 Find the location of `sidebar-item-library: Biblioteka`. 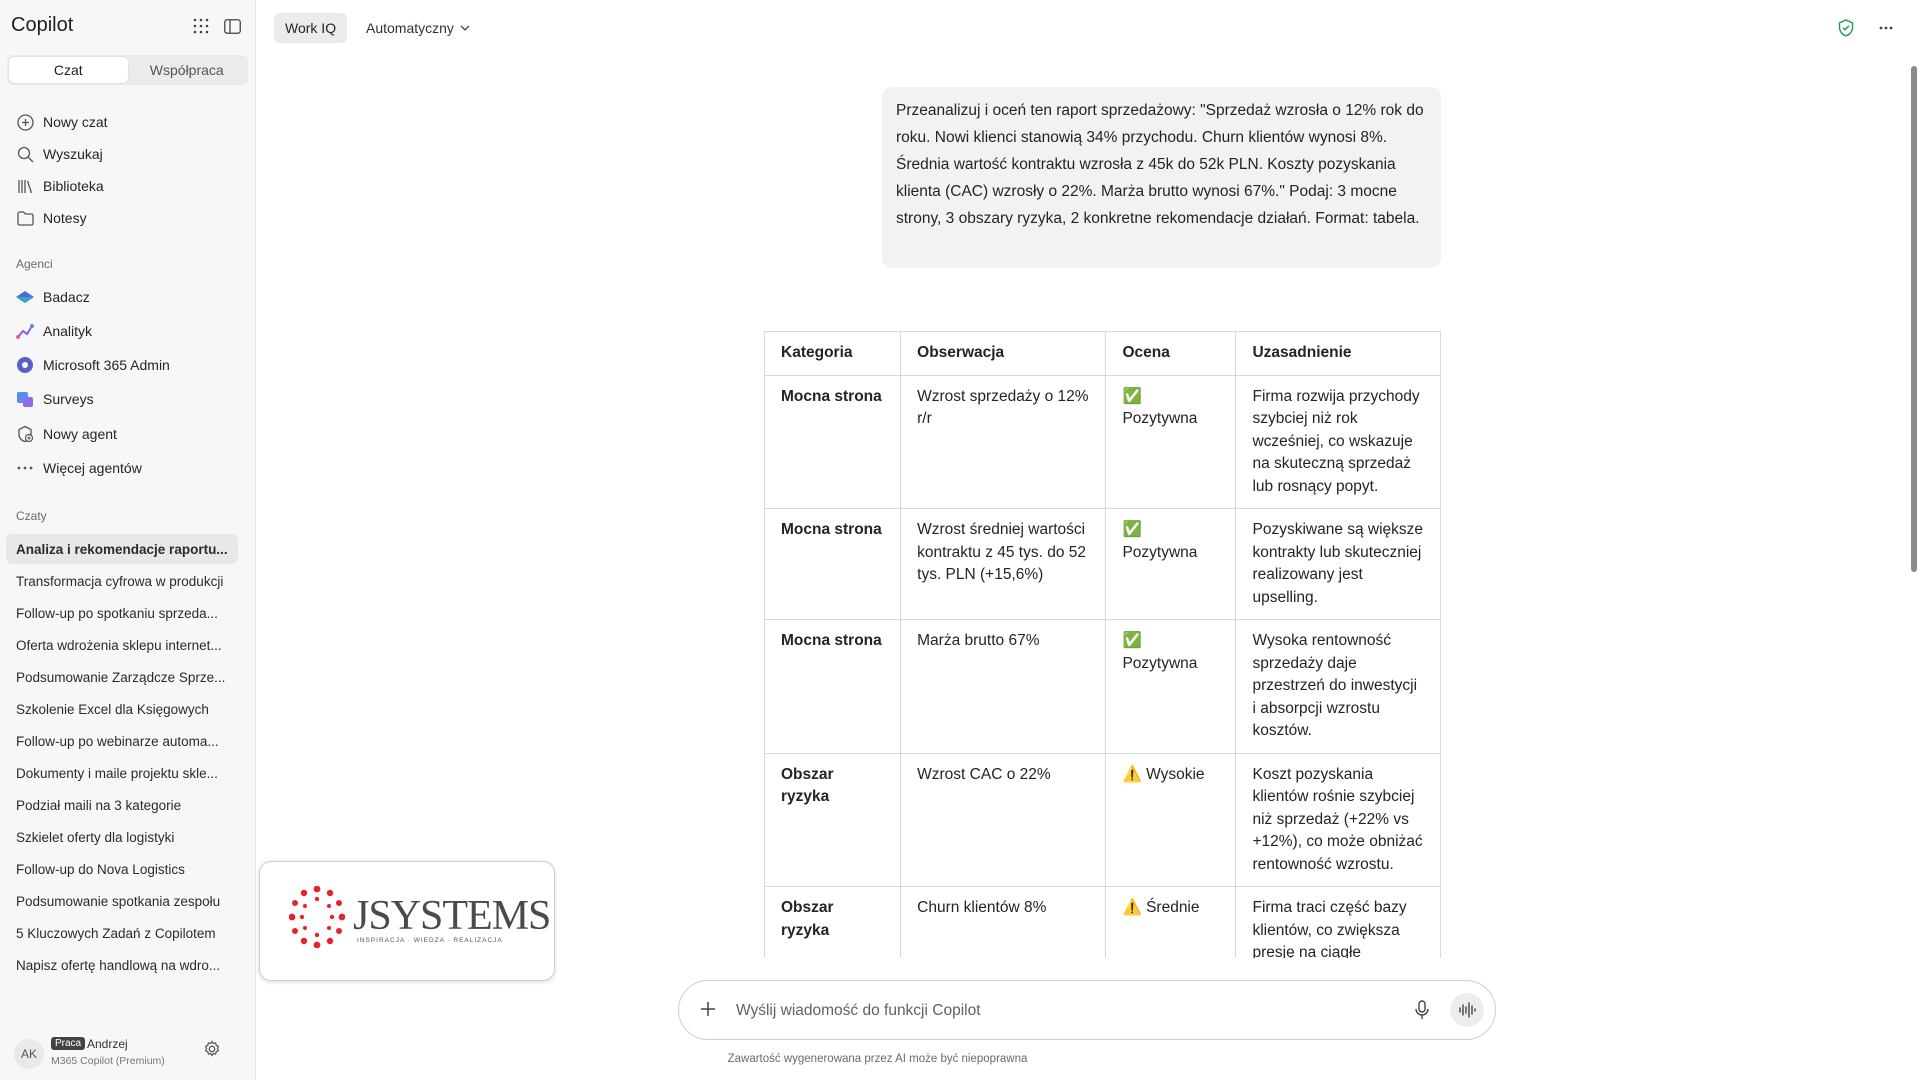

sidebar-item-library: Biblioteka is located at coordinates (59, 186).